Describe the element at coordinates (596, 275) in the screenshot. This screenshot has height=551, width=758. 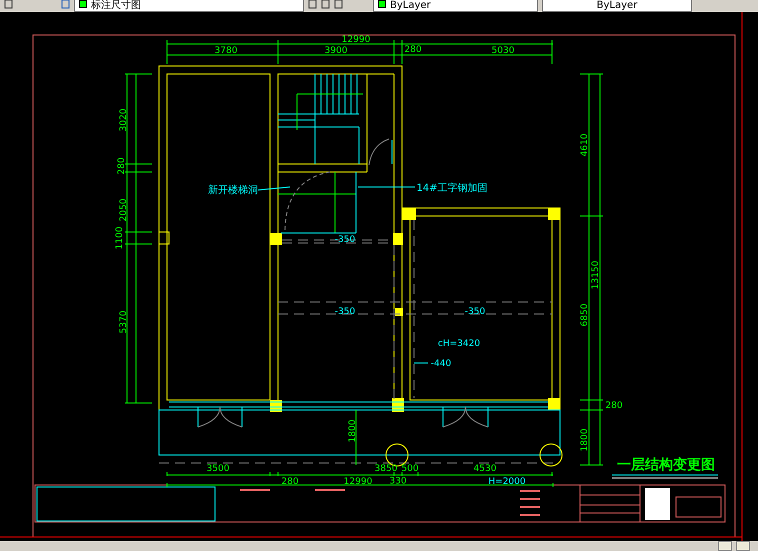
I see `dimension-label: 13150` at that location.